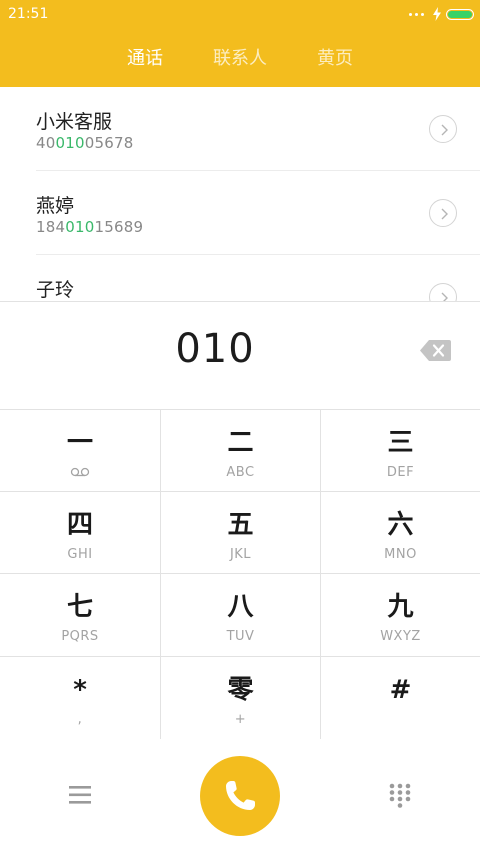  Describe the element at coordinates (435, 350) in the screenshot. I see `backspace-icon` at that location.